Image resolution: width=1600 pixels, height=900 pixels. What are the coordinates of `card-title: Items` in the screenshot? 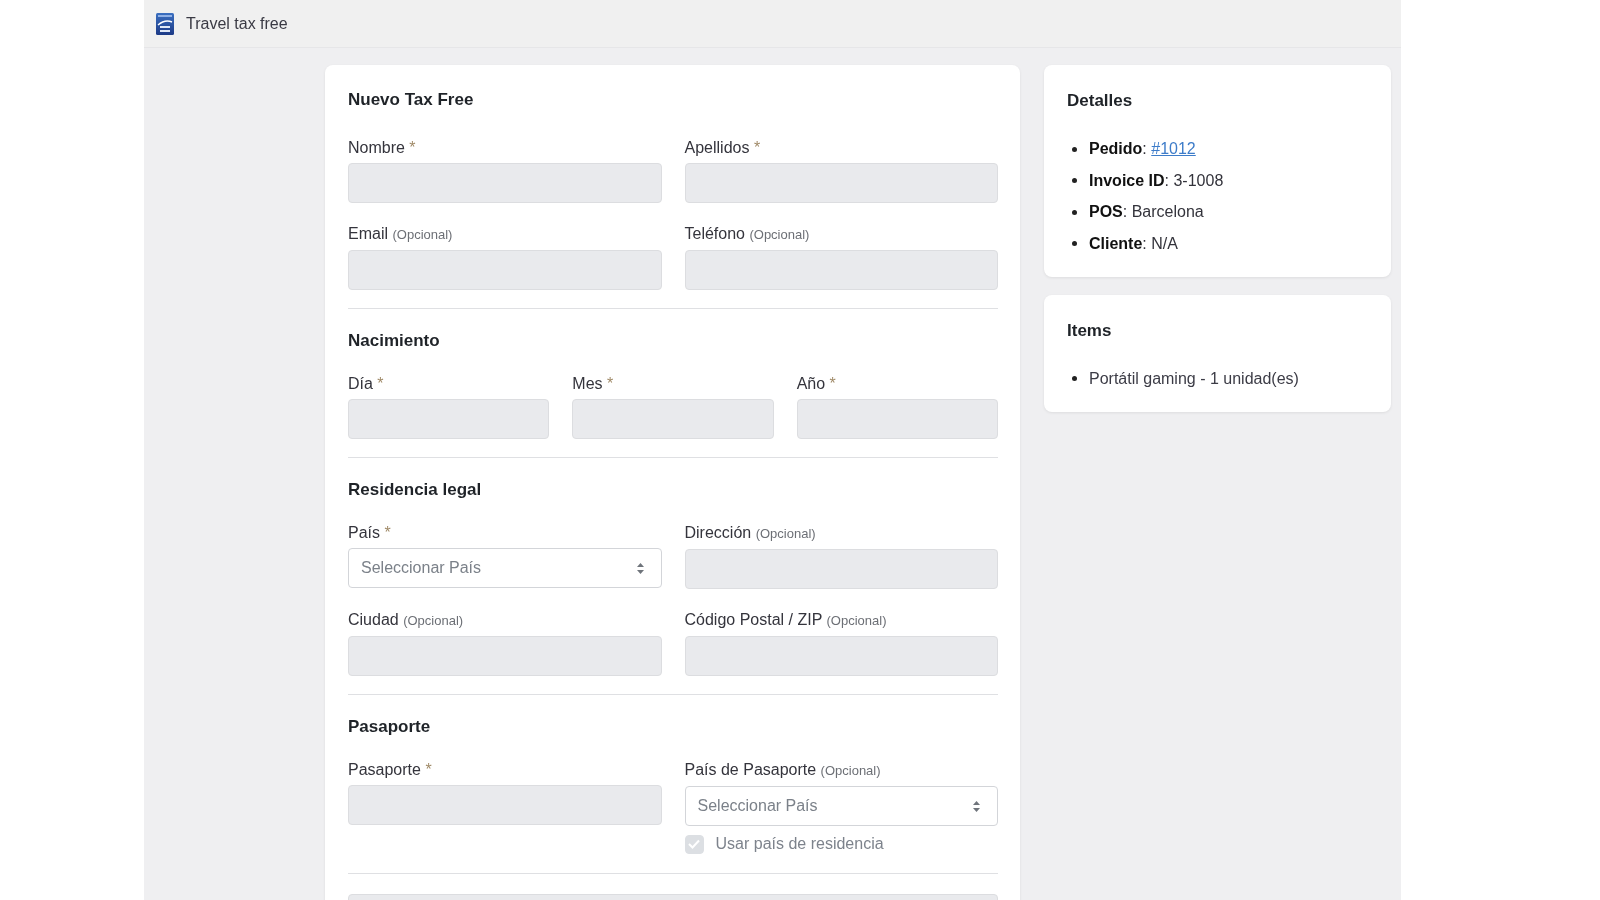 It's located at (1089, 330).